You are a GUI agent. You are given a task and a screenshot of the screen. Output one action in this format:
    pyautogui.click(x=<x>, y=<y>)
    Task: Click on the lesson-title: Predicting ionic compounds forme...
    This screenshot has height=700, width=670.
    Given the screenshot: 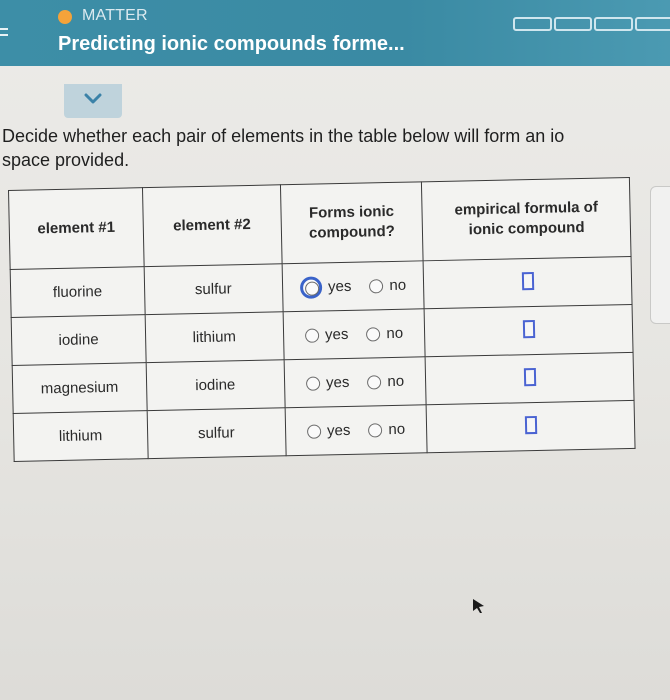 What is the action you would take?
    pyautogui.click(x=231, y=44)
    